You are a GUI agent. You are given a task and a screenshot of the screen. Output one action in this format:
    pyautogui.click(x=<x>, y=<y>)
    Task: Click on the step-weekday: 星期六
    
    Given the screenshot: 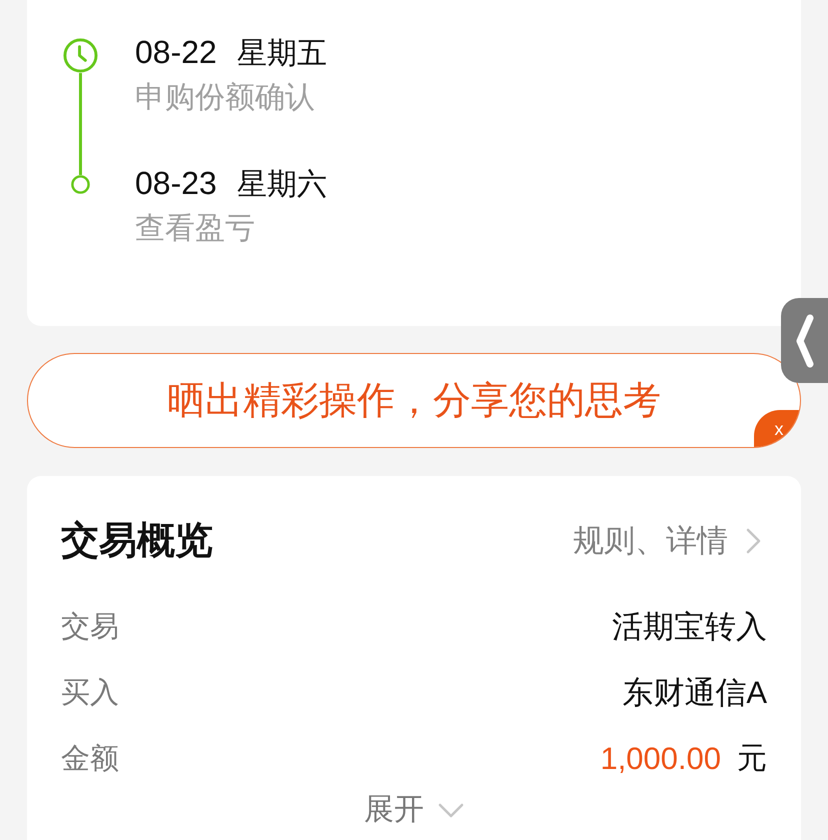 What is the action you would take?
    pyautogui.click(x=281, y=185)
    